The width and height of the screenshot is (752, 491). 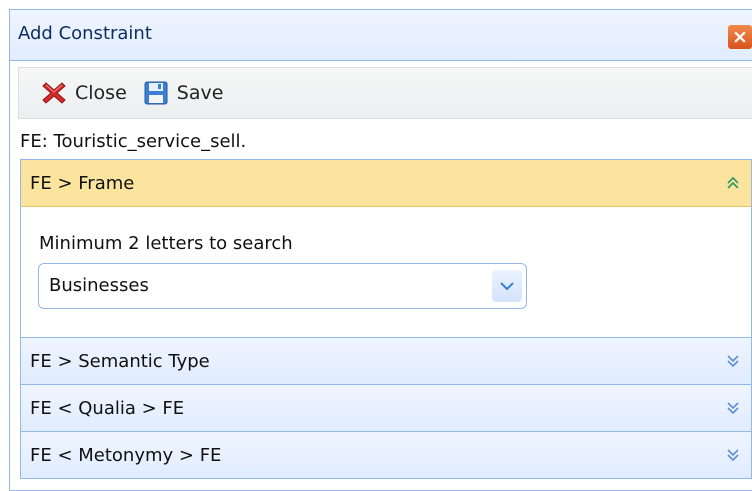 I want to click on save-button: Save, so click(x=183, y=93).